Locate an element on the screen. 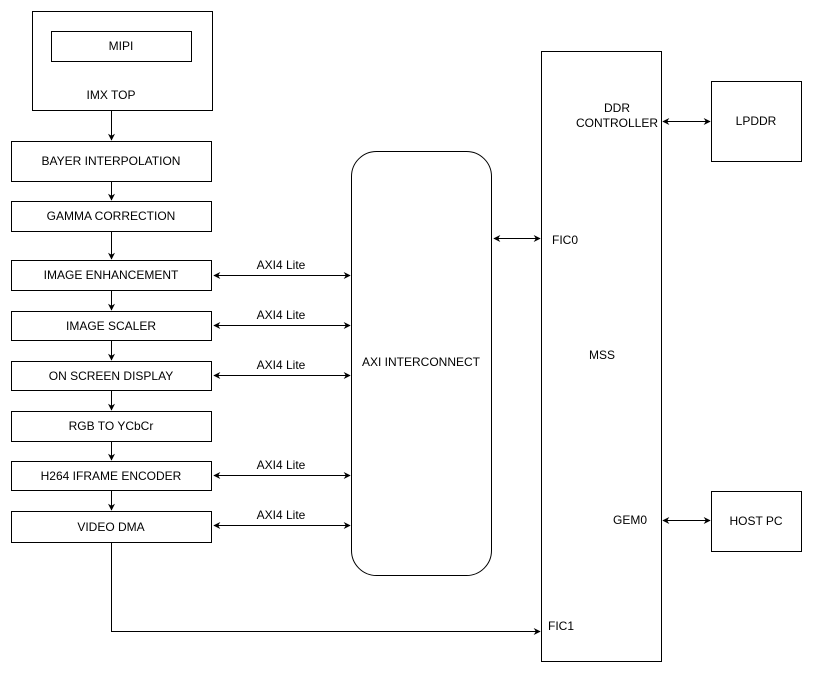 The height and width of the screenshot is (673, 813). h264-label: H264 IFRAME ENCODER is located at coordinates (111, 476).